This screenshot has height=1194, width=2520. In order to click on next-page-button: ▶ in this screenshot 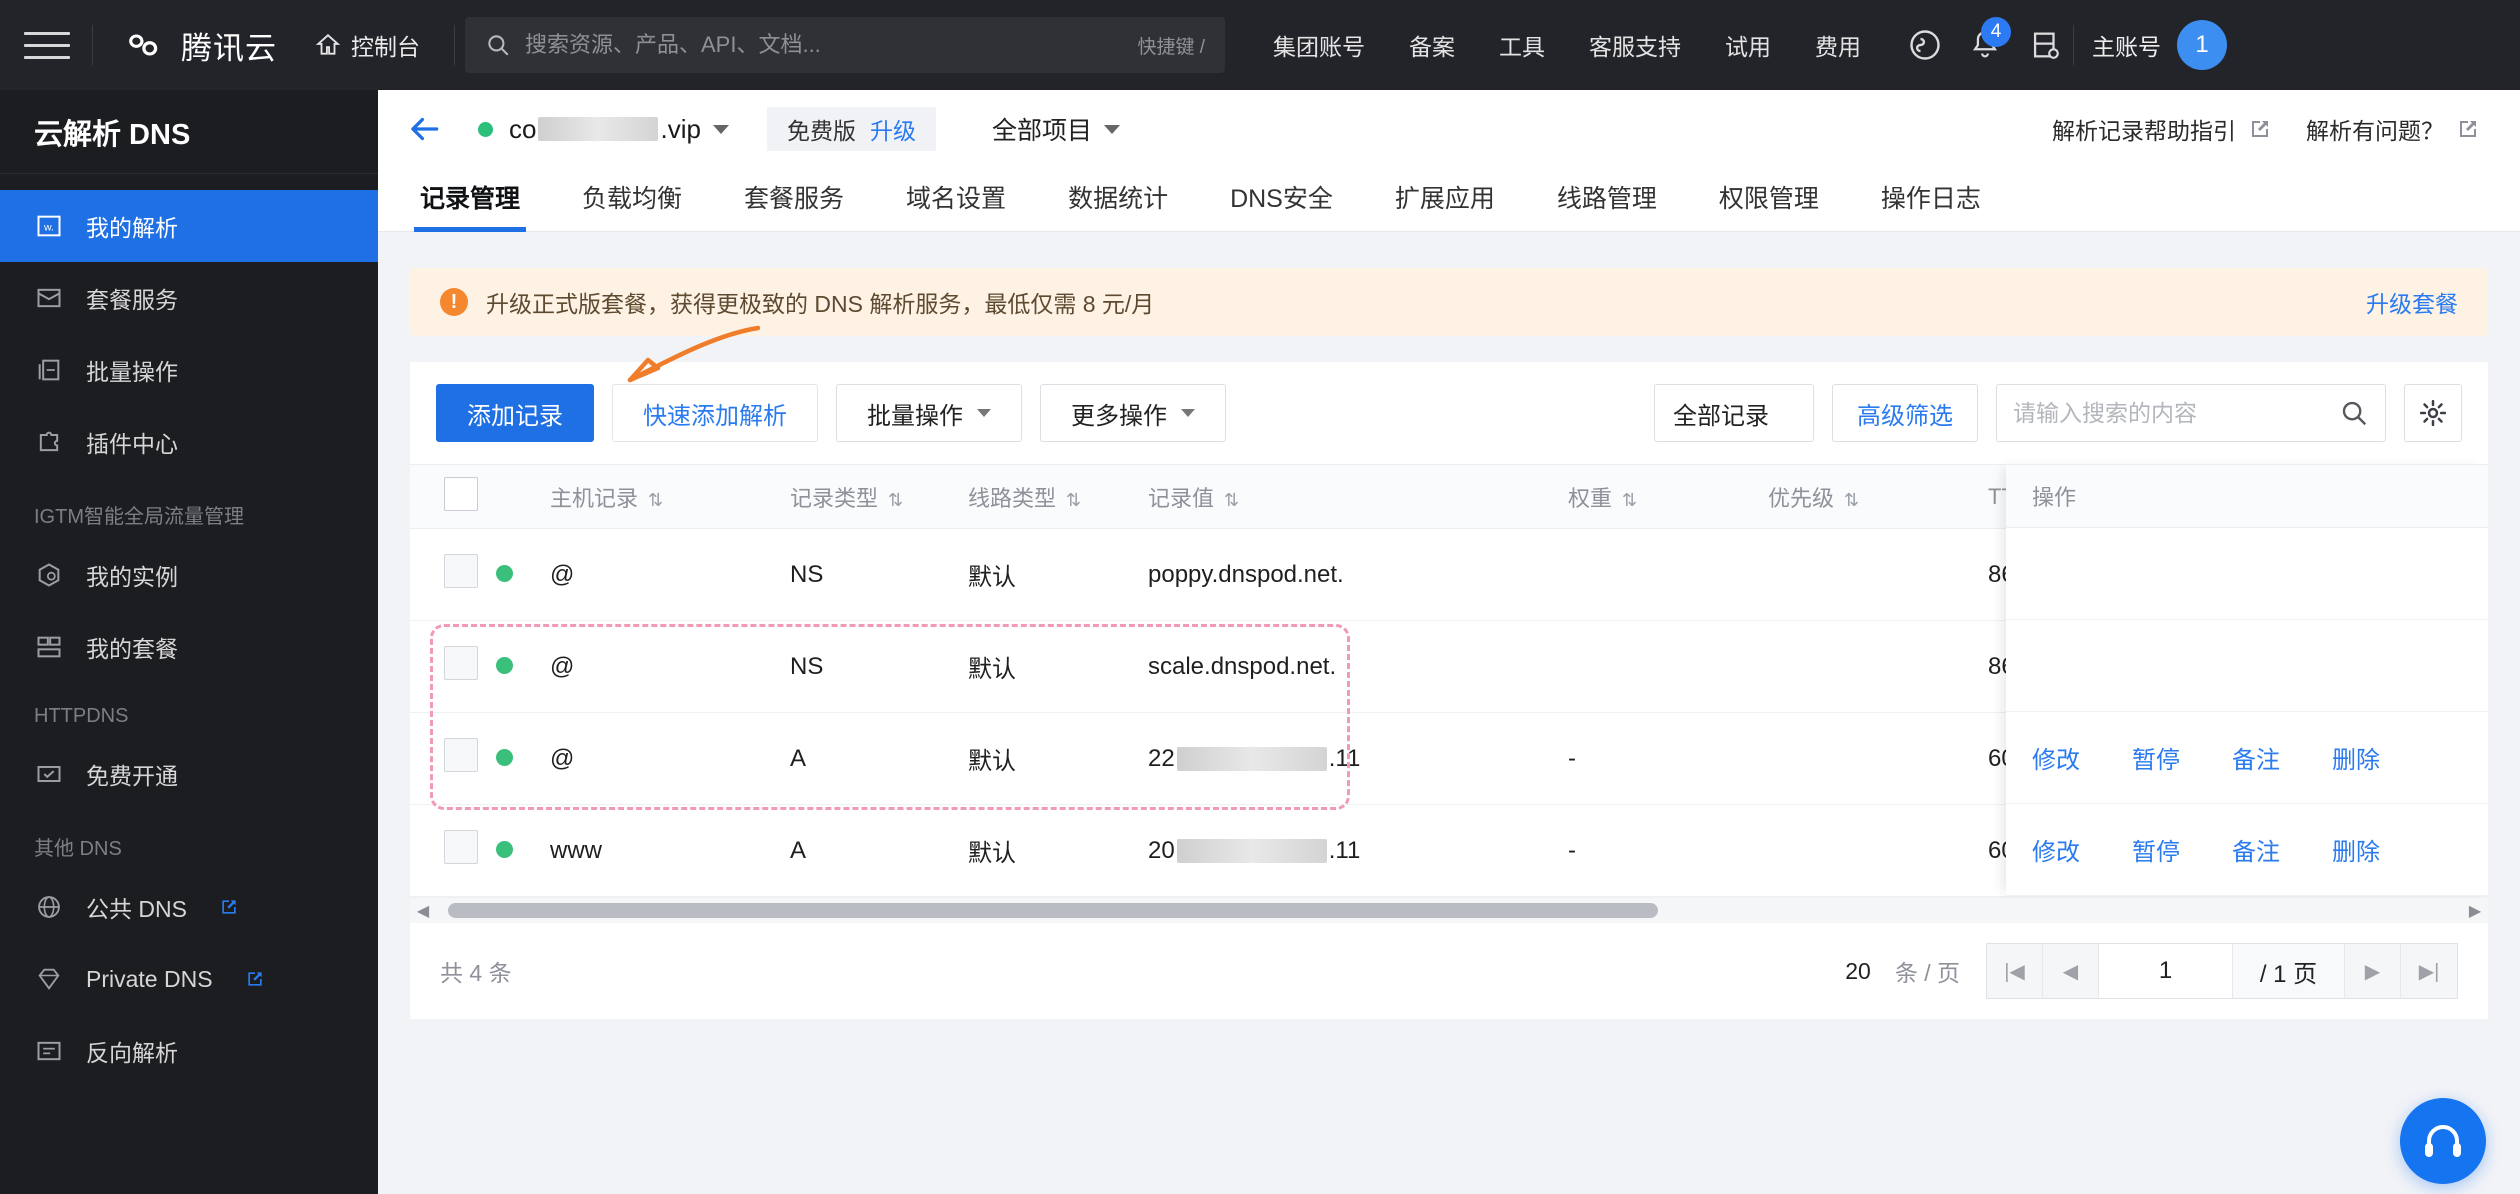, I will do `click(2373, 971)`.